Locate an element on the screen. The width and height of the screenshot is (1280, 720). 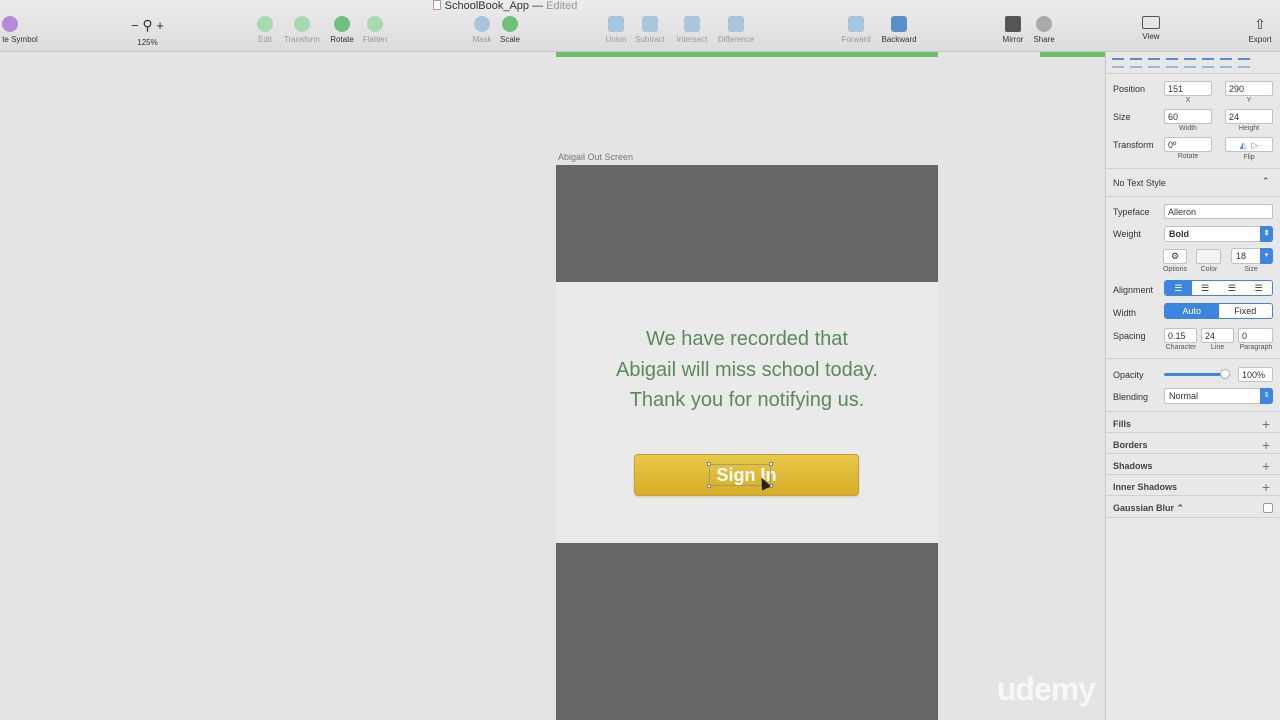
borders-section: Borders is located at coordinates (1130, 445).